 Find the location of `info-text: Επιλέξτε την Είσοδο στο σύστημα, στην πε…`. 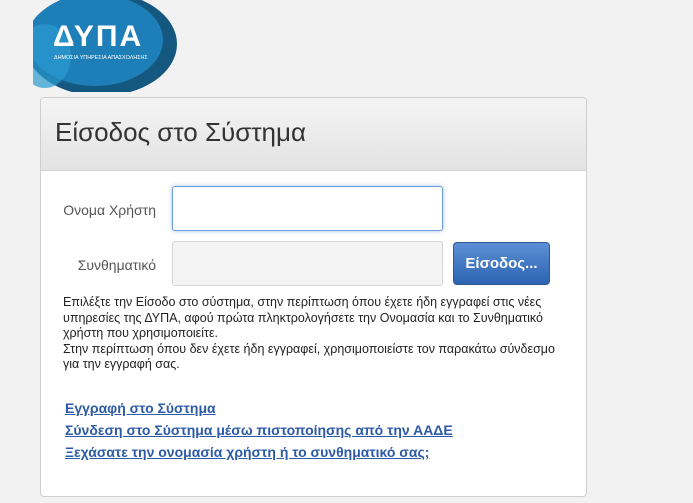

info-text: Επιλέξτε την Είσοδο στο σύστημα, στην πε… is located at coordinates (318, 334).